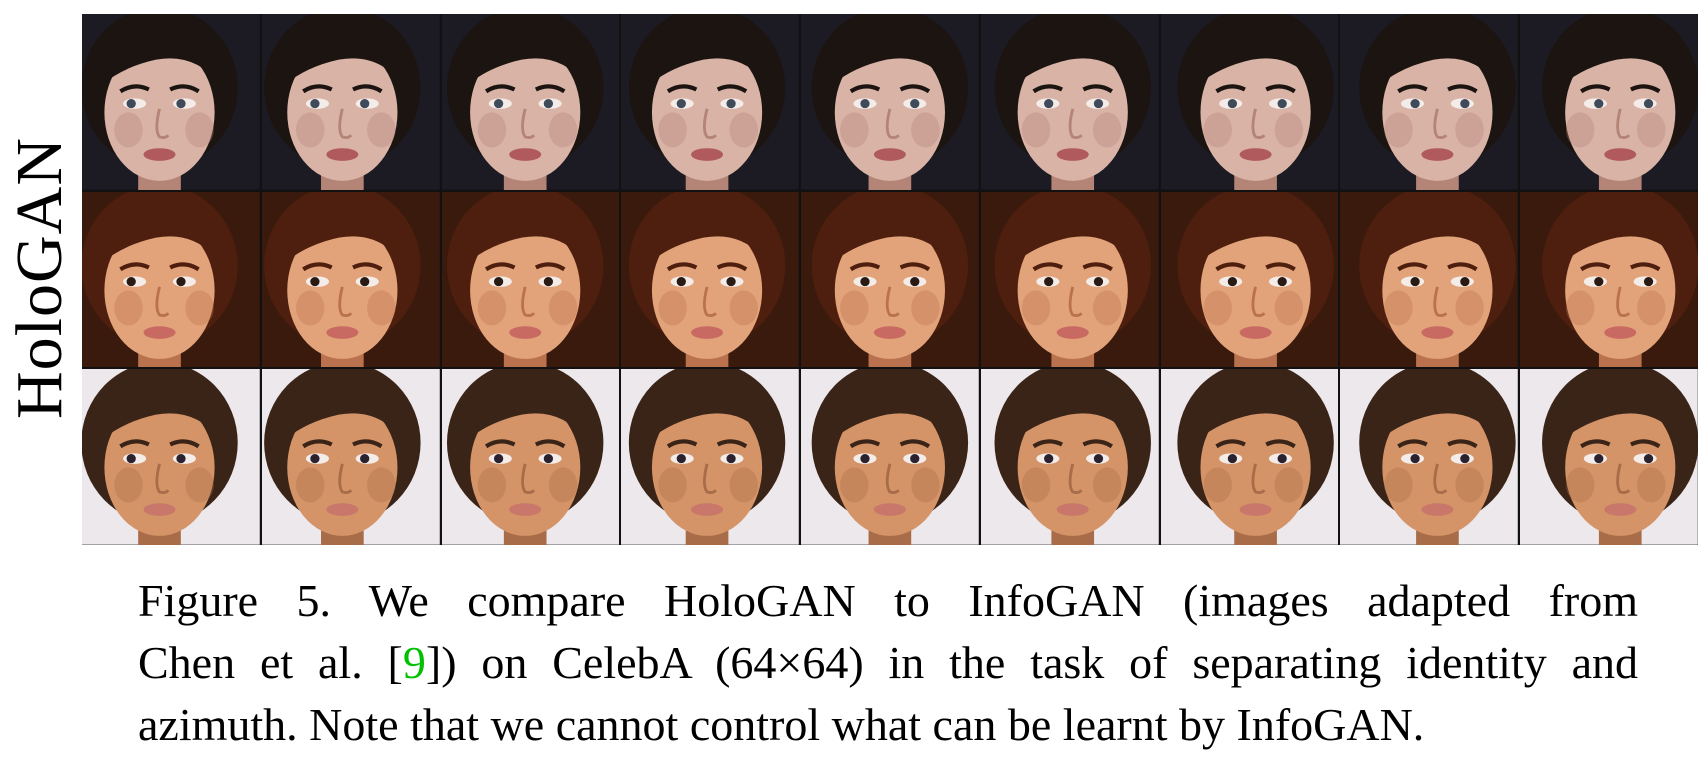 This screenshot has height=760, width=1704. I want to click on citation-link: 9, so click(414, 662).